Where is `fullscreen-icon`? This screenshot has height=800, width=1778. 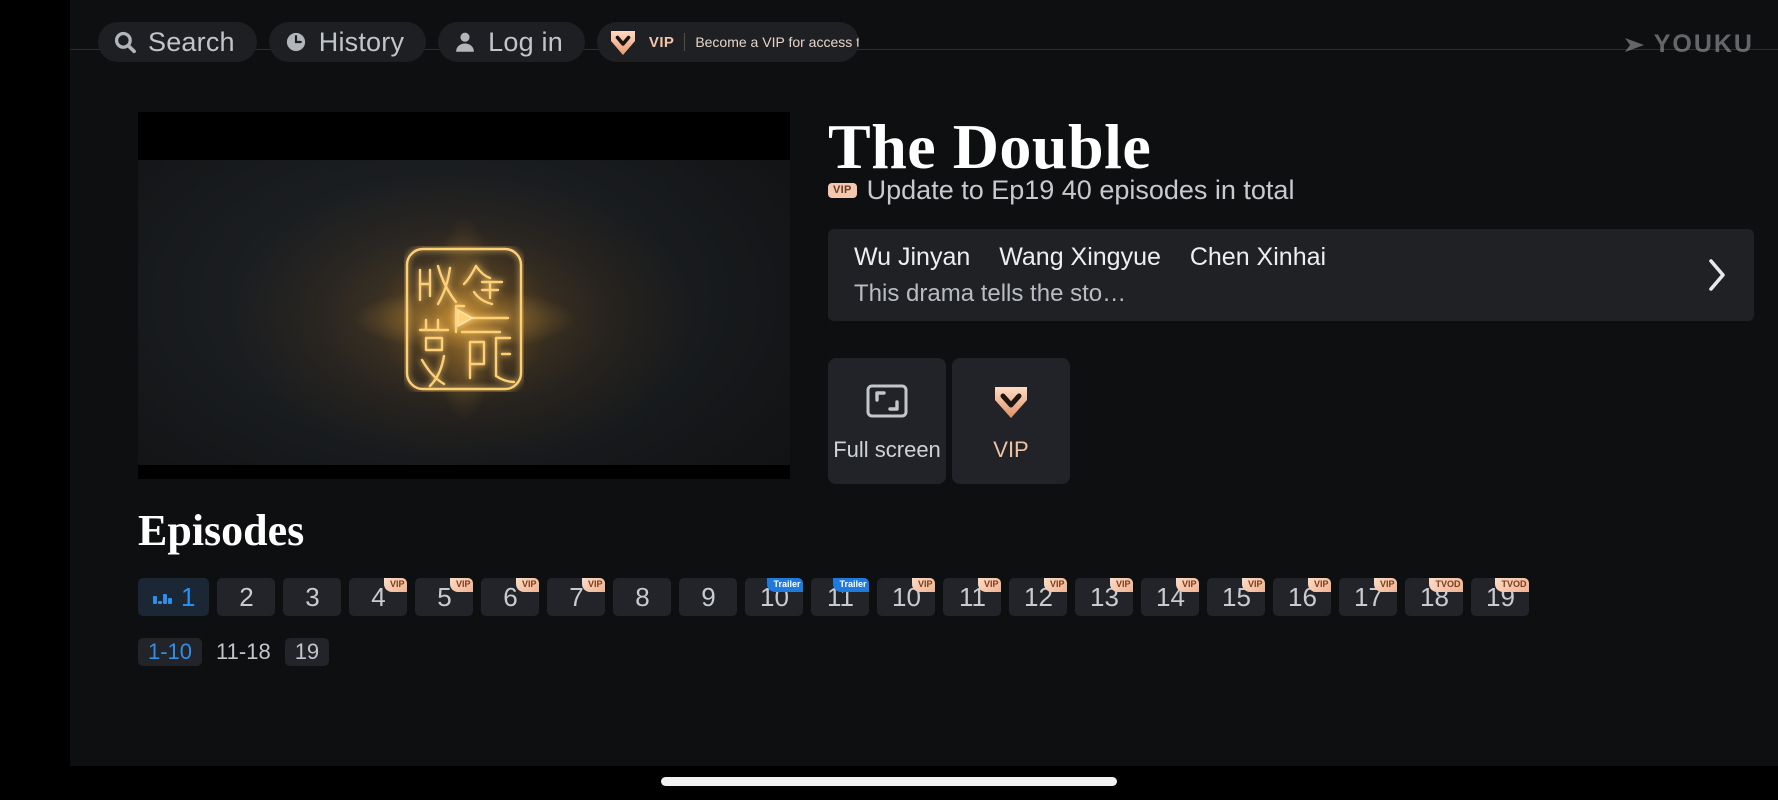 fullscreen-icon is located at coordinates (887, 401).